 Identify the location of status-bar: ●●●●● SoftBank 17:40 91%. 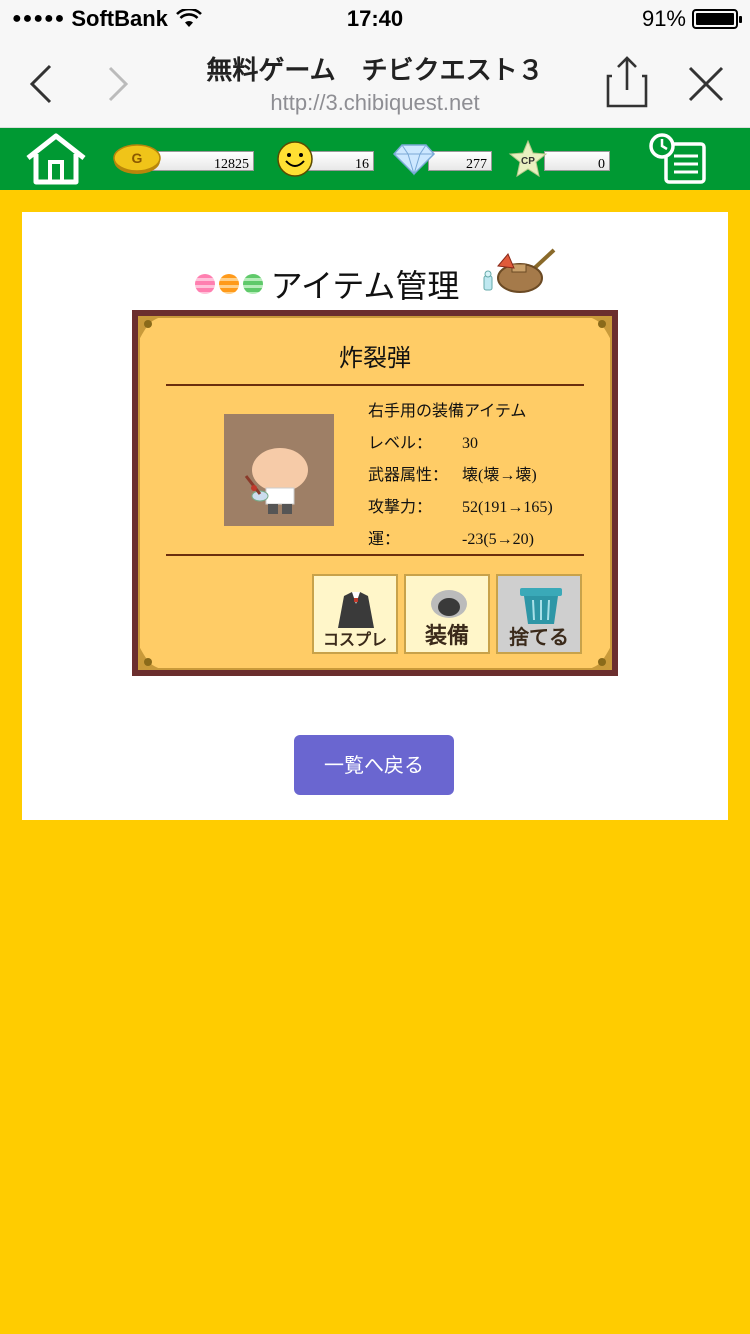
(375, 20).